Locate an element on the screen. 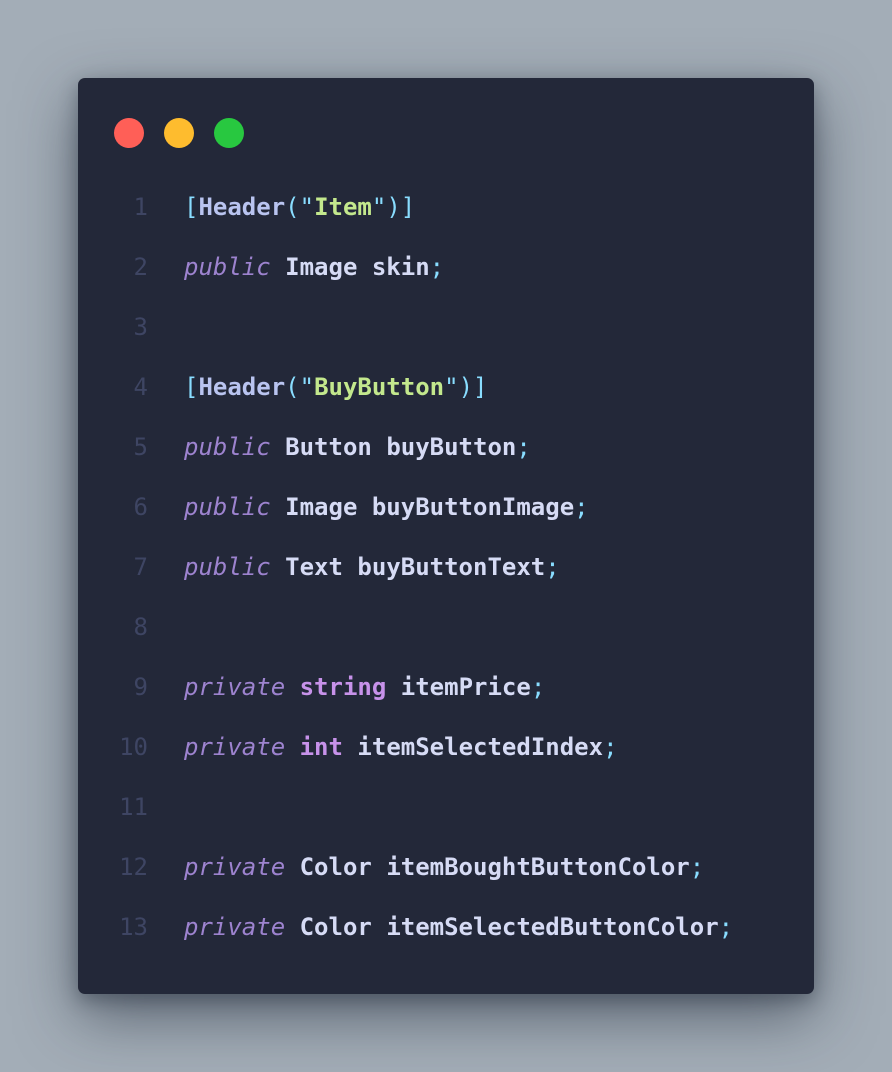 Image resolution: width=892 pixels, height=1072 pixels. code-token: buyButton is located at coordinates (451, 447).